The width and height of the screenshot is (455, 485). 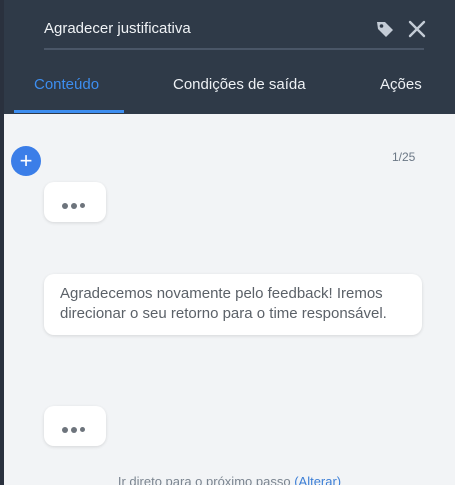 I want to click on plus-icon: +, so click(x=26, y=160).